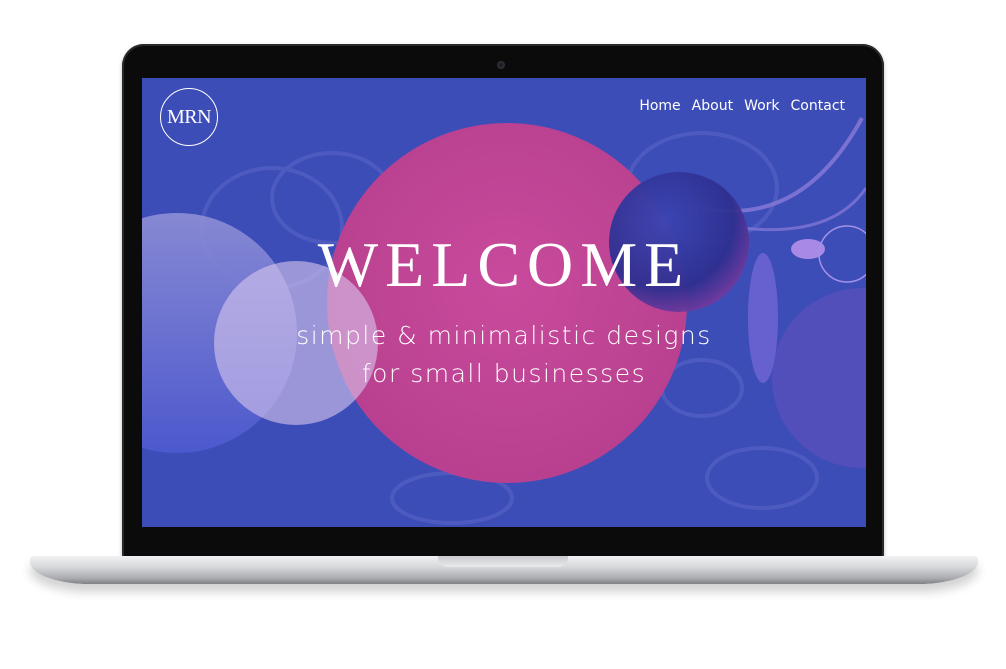  I want to click on hero-title: WELCOME, so click(504, 264).